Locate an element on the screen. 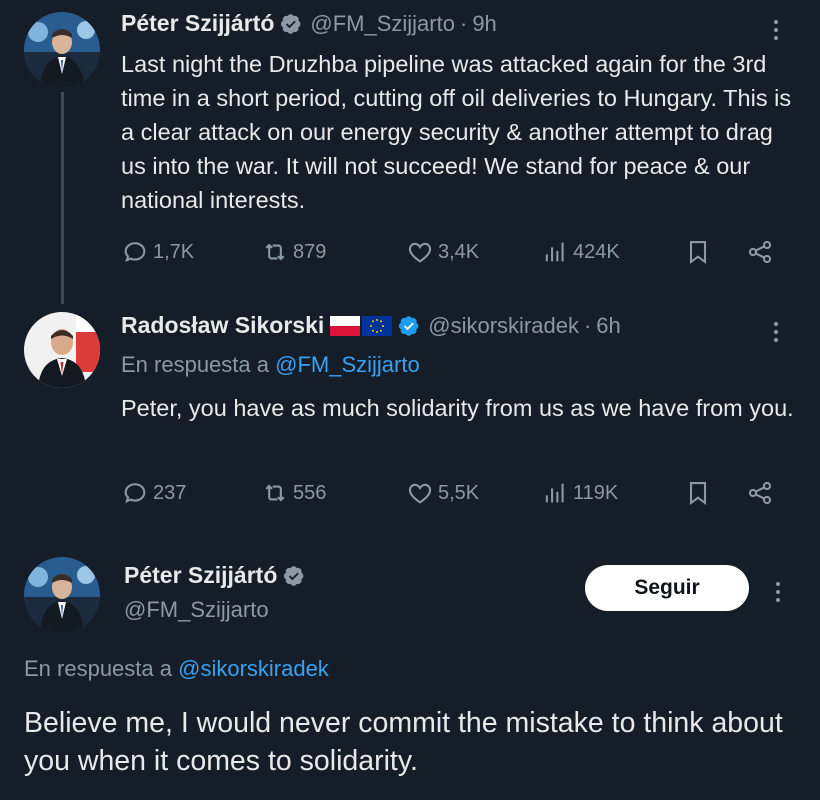  views-button: 119K is located at coordinates (579, 493).